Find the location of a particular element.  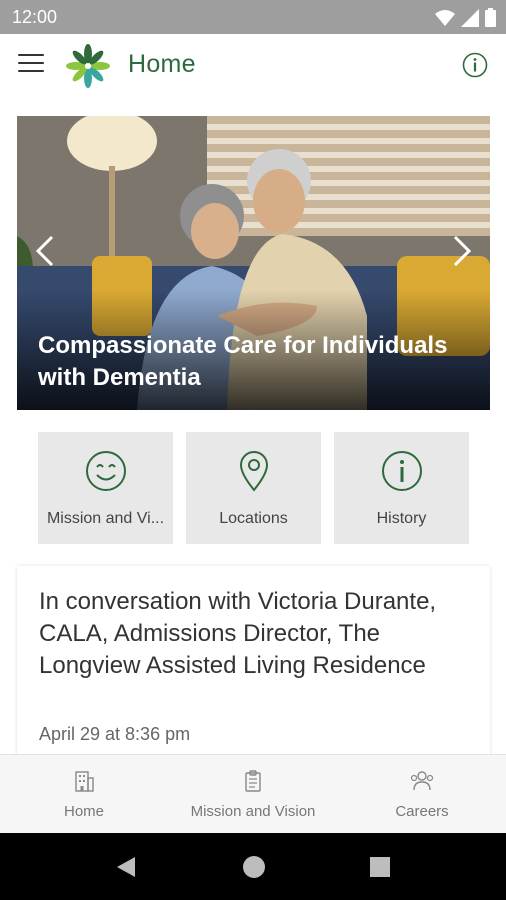

map-pin-icon is located at coordinates (253, 471).